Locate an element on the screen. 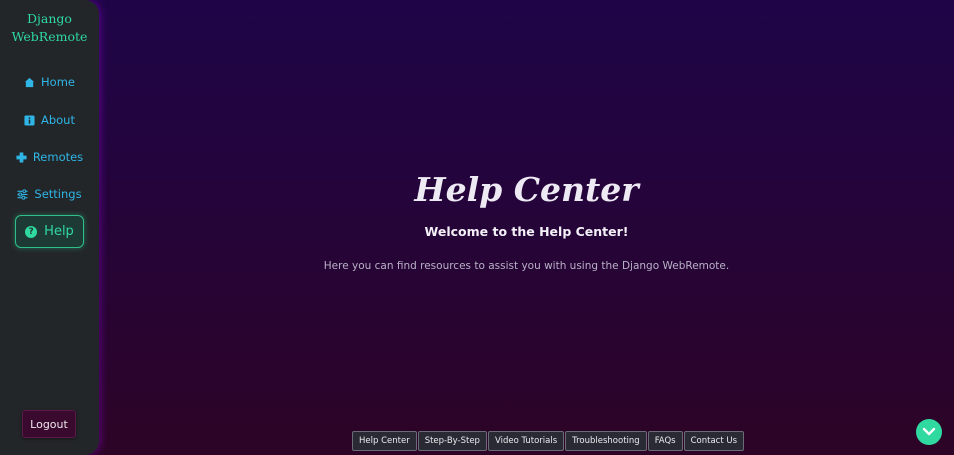  sidebar-item-label: Remotes is located at coordinates (58, 157).